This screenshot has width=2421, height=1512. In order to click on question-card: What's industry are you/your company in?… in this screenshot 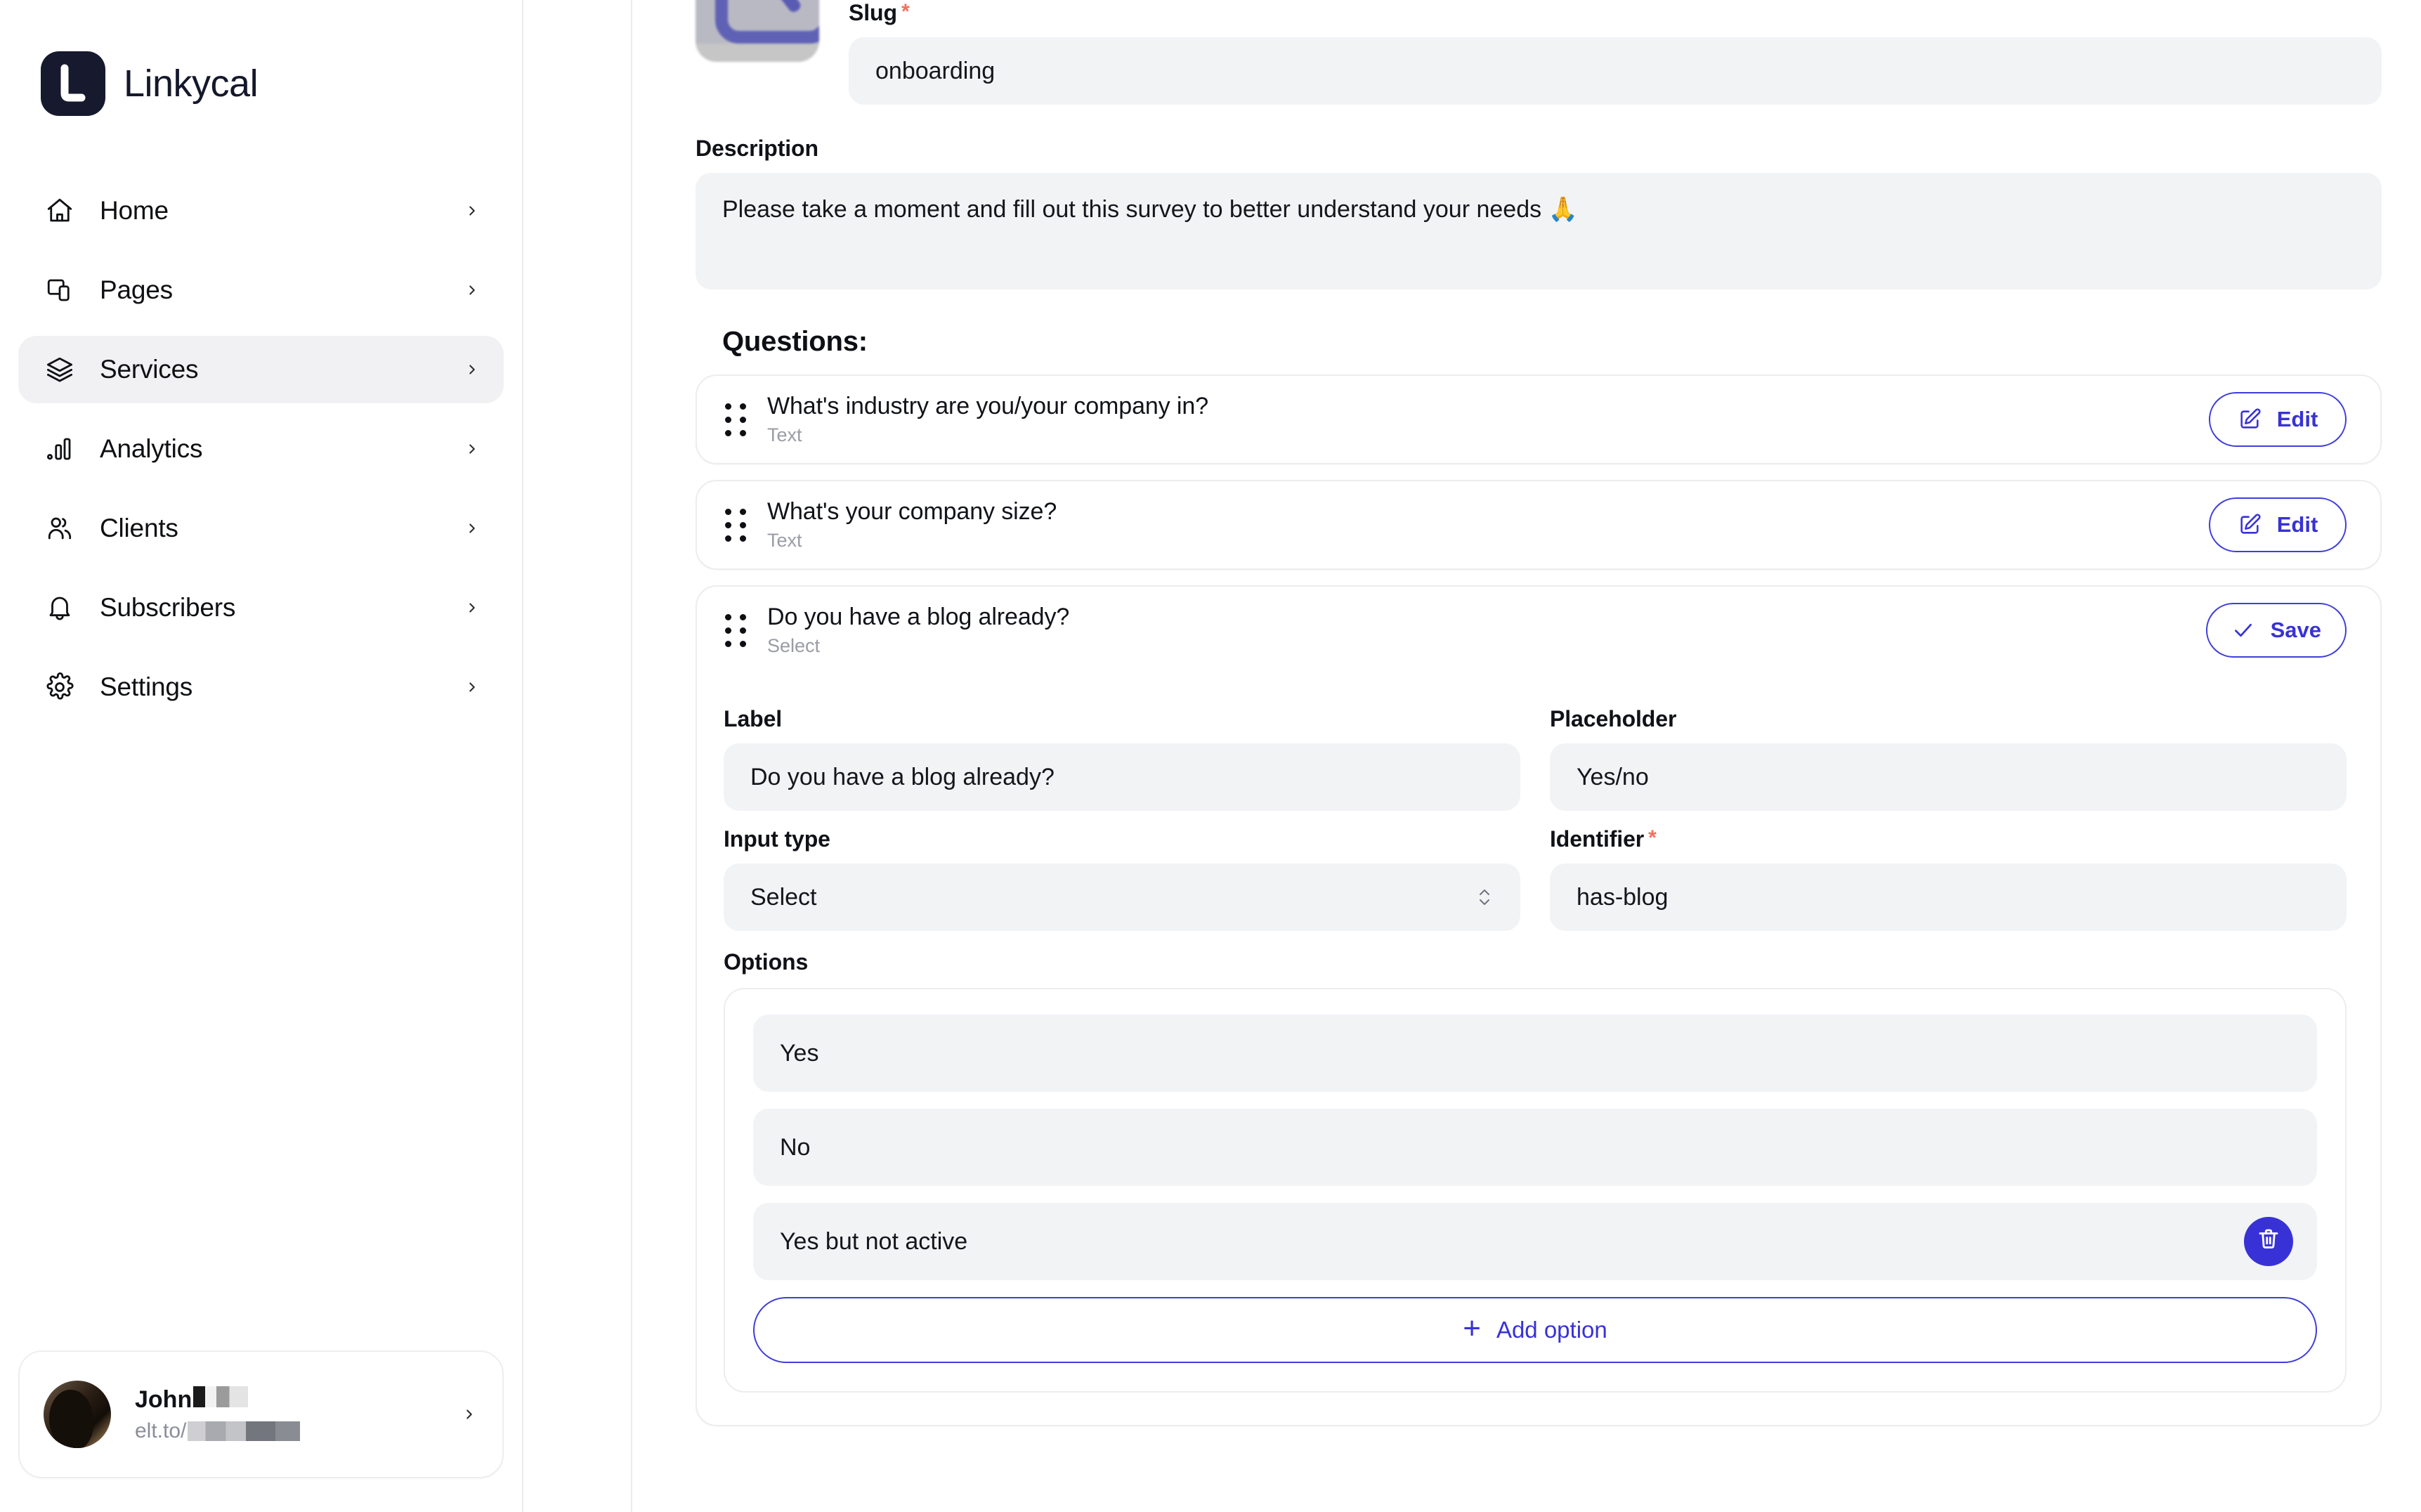, I will do `click(1539, 419)`.